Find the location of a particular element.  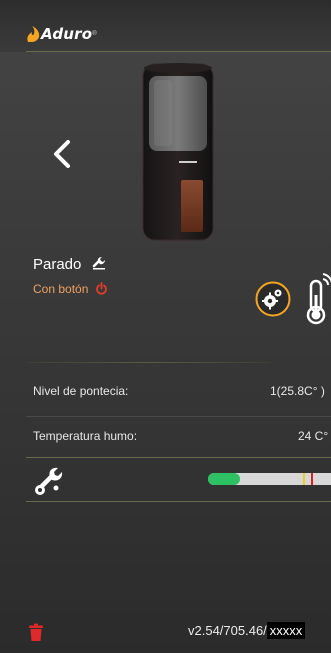

version-text: v2.54/705.46/ is located at coordinates (227, 630).